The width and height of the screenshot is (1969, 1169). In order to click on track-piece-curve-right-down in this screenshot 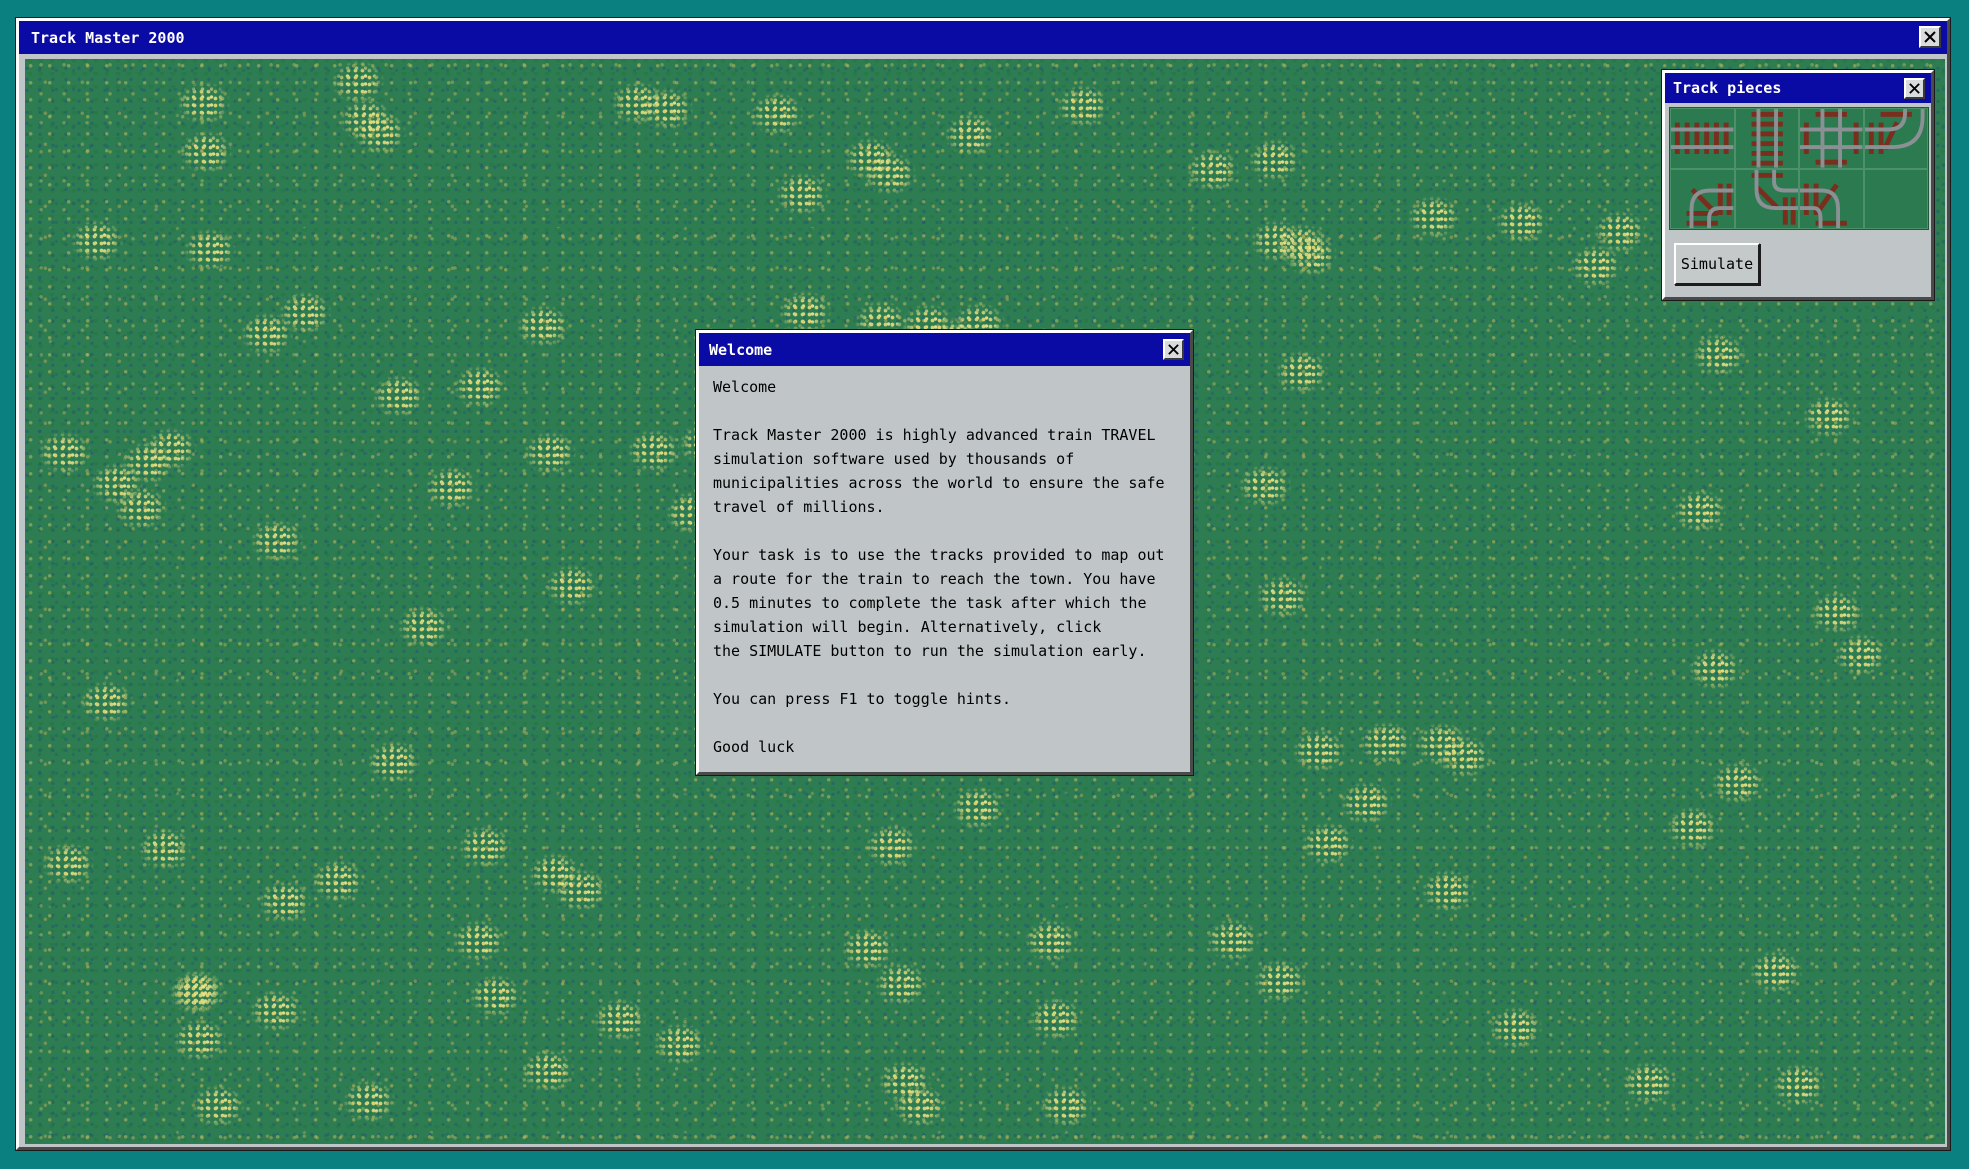, I will do `click(1702, 199)`.